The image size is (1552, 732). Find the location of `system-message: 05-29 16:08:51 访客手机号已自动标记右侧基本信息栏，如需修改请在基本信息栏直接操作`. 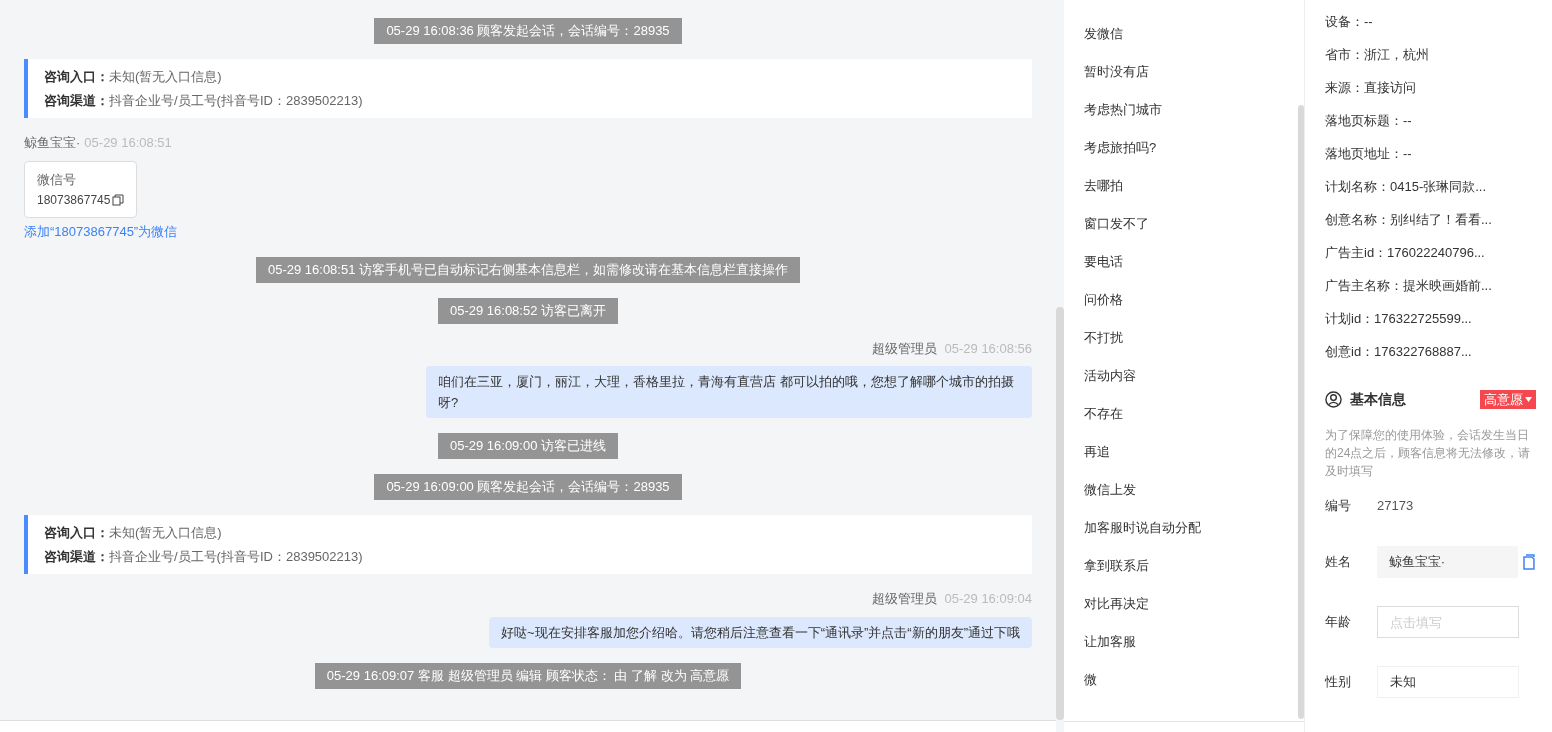

system-message: 05-29 16:08:51 访客手机号已自动标记右侧基本信息栏，如需修改请在基本信息栏直接操作 is located at coordinates (528, 269).